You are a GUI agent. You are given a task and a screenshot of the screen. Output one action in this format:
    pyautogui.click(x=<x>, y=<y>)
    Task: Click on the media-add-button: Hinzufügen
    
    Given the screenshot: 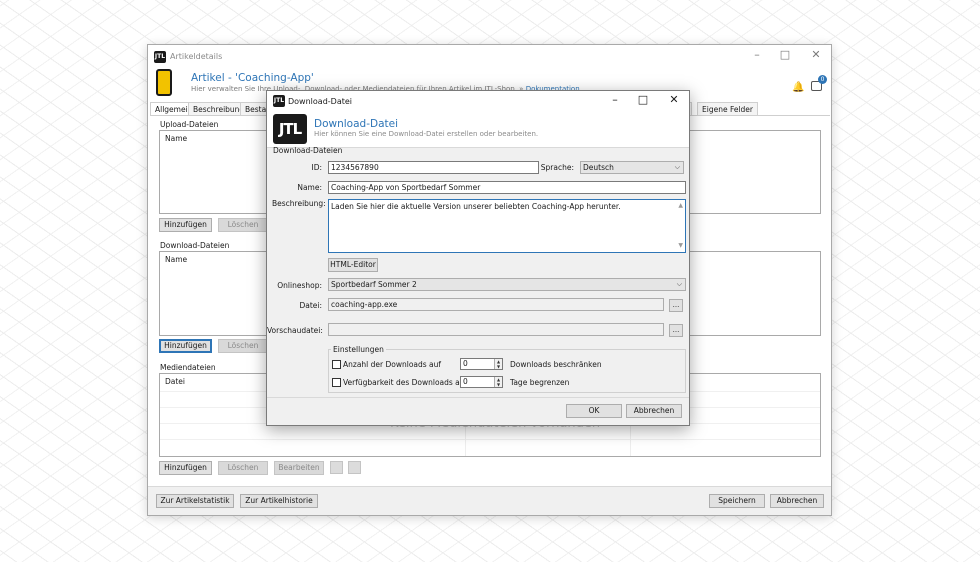 What is the action you would take?
    pyautogui.click(x=185, y=468)
    